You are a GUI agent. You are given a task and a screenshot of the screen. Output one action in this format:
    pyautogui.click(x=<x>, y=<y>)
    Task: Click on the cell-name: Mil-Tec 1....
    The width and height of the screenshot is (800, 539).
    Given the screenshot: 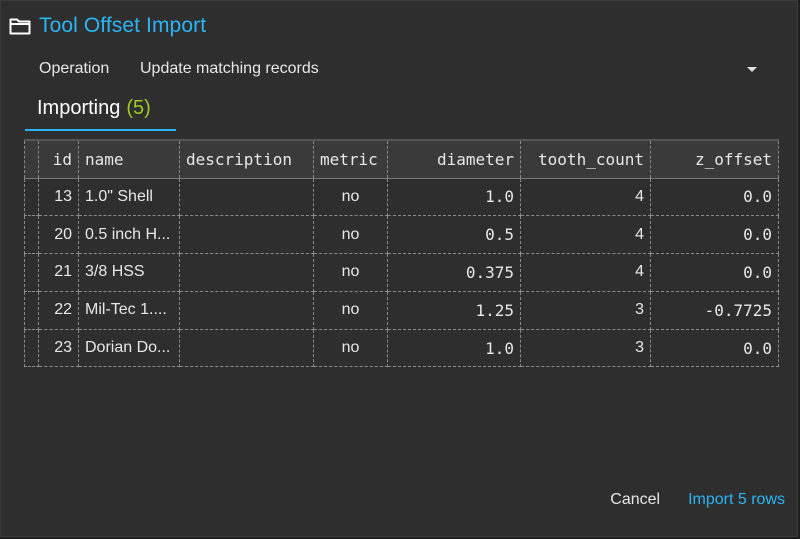 What is the action you would take?
    pyautogui.click(x=129, y=310)
    